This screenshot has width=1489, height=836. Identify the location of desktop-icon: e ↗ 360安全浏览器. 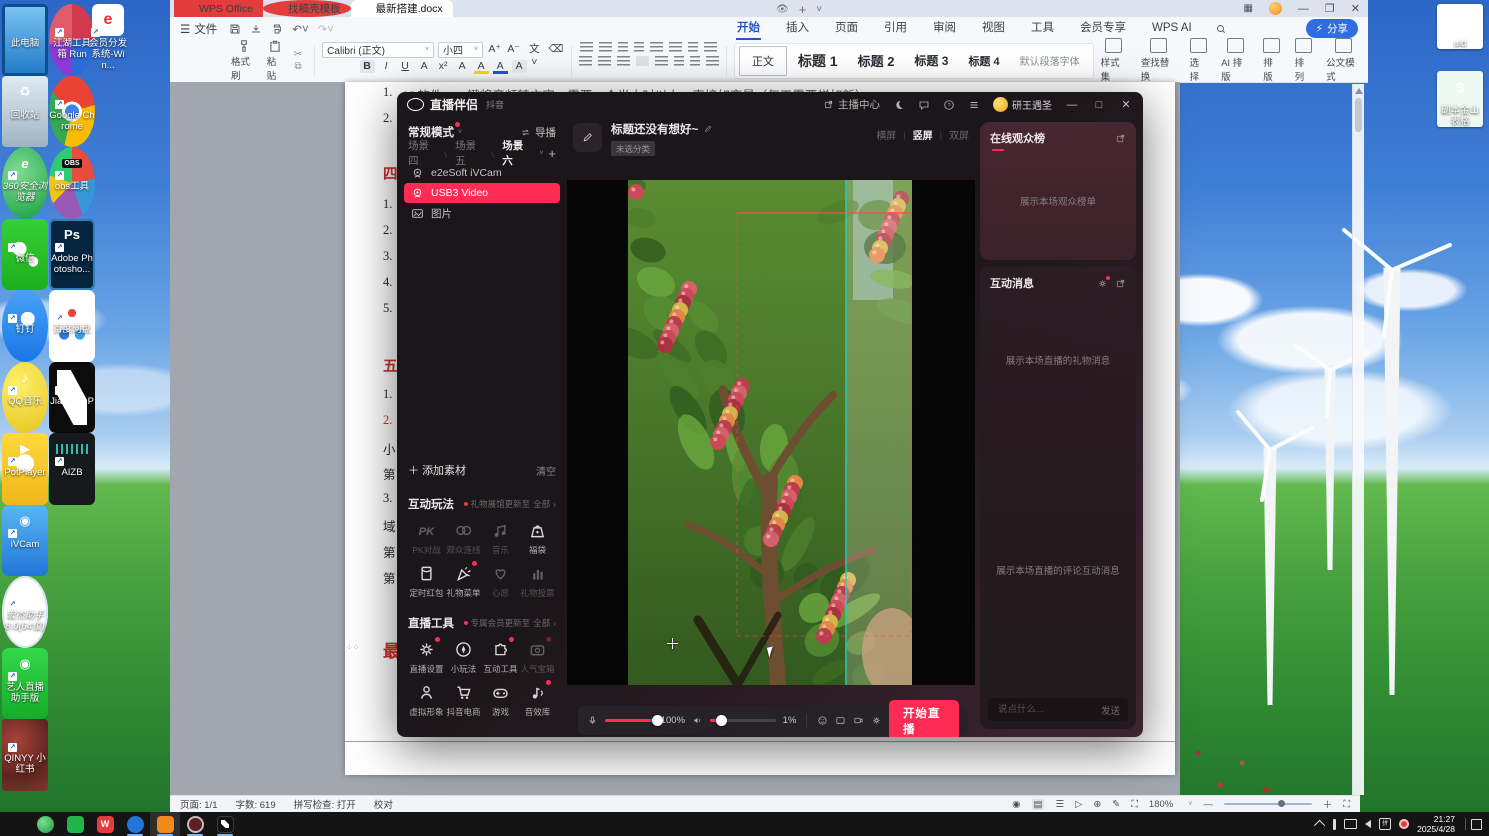
(25, 183).